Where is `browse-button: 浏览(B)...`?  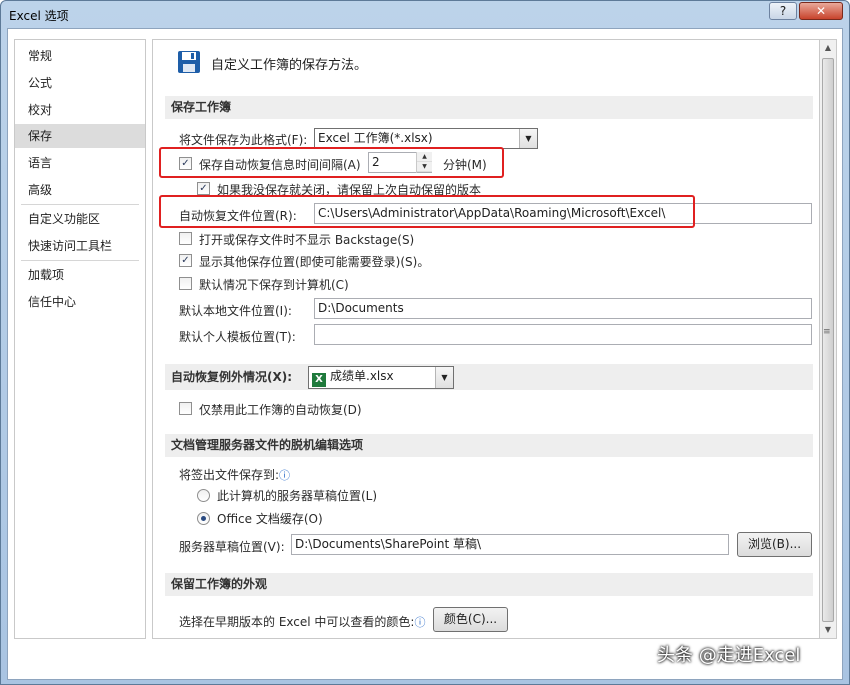 browse-button: 浏览(B)... is located at coordinates (774, 544).